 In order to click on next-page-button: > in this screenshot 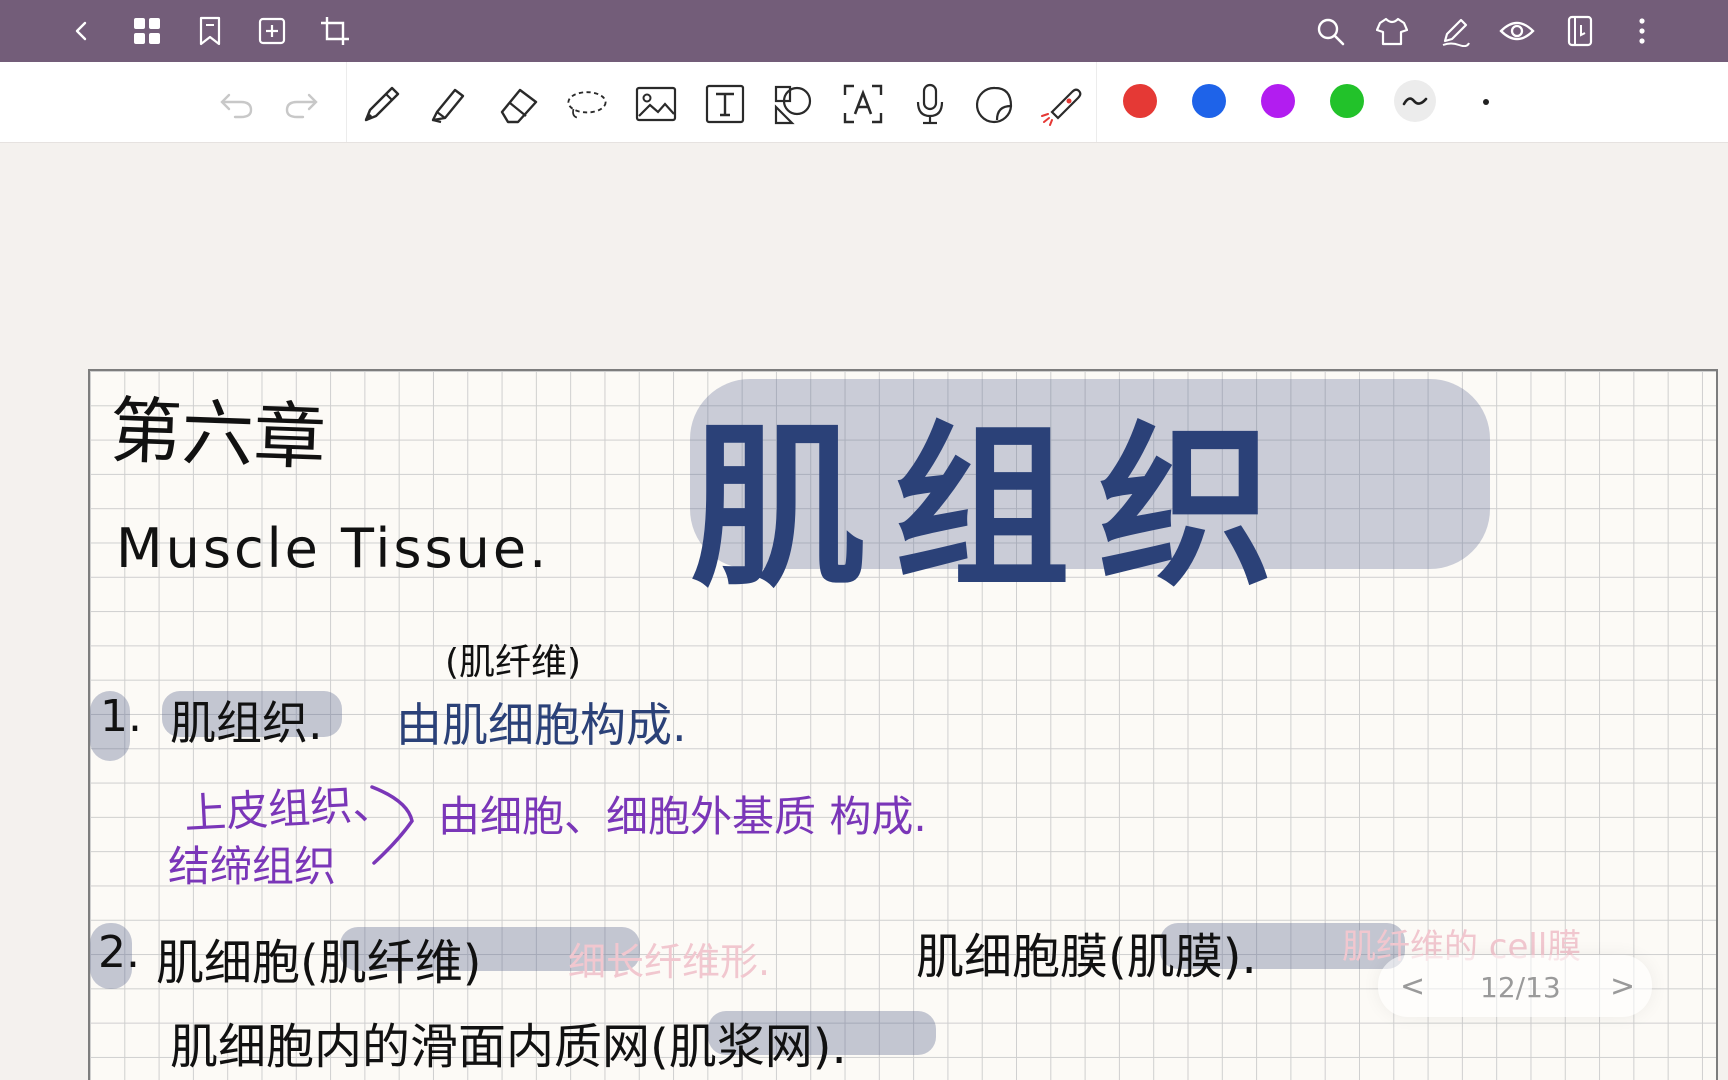, I will do `click(1622, 986)`.